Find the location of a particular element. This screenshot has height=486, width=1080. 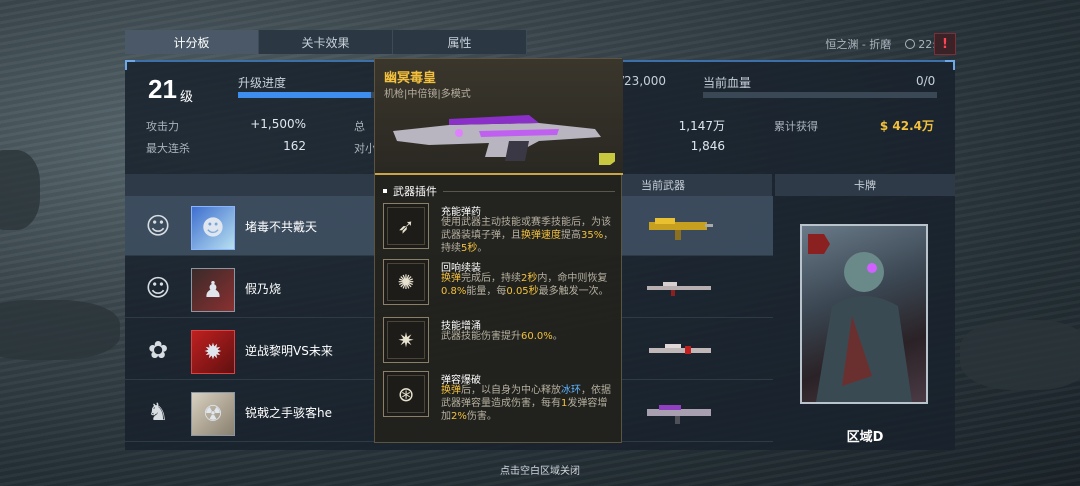

surge-icon: ✷ is located at coordinates (406, 340).